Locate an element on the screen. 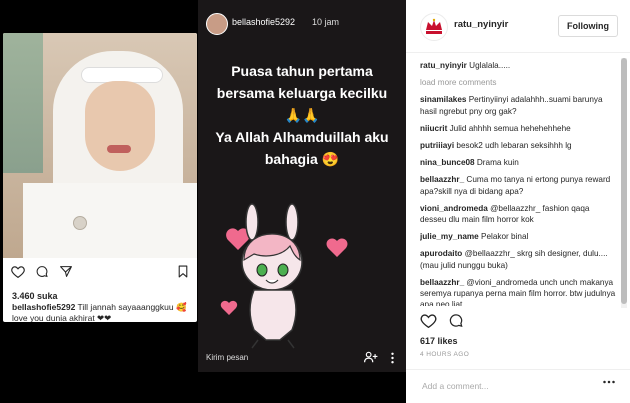  add-comment-input is located at coordinates (512, 386).